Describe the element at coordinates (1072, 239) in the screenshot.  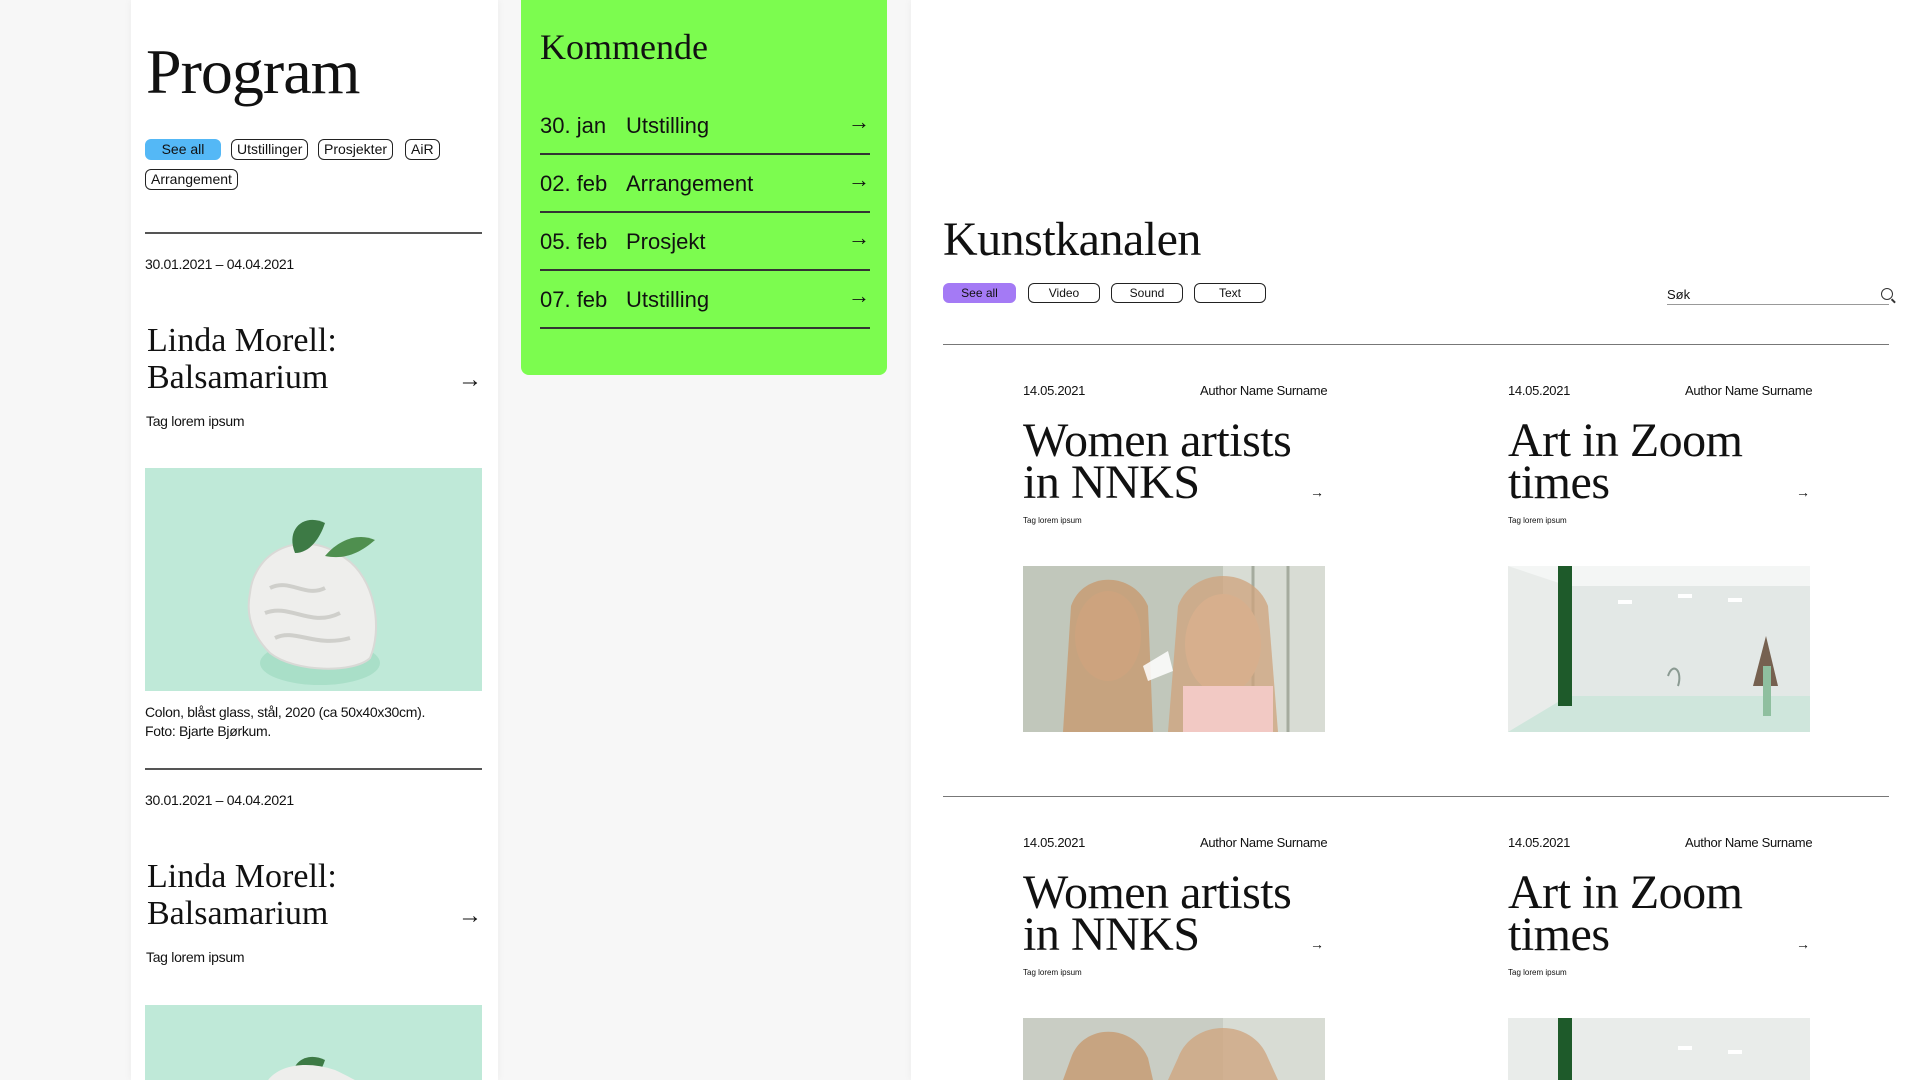
I see `kunstkanalen-title: Kunstkanalen` at that location.